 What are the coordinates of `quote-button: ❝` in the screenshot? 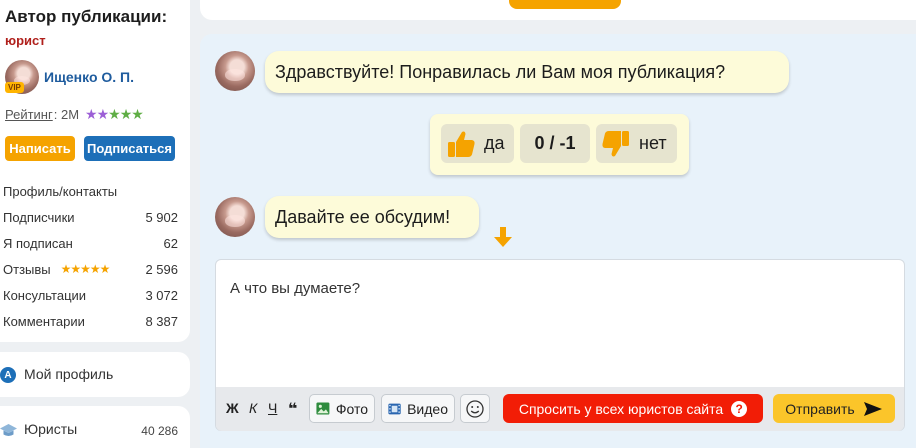 It's located at (292, 409).